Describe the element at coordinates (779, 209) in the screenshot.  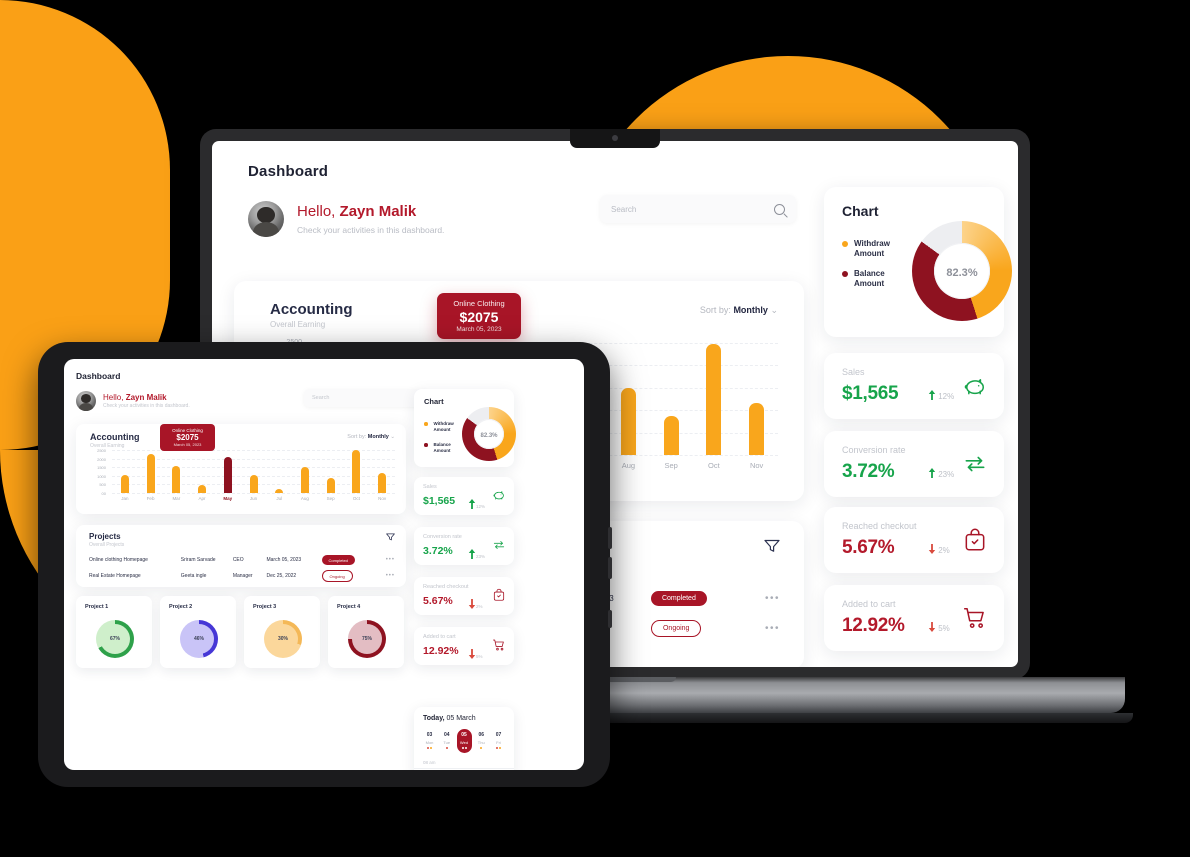
I see `search-icon` at that location.